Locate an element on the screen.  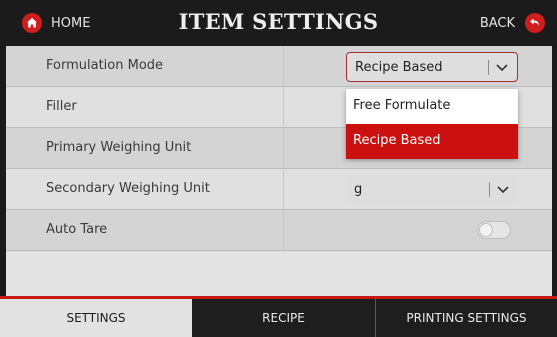
setting-row-secondary-weighing-unit: Secondary Weighing Unit g is located at coordinates (279, 189).